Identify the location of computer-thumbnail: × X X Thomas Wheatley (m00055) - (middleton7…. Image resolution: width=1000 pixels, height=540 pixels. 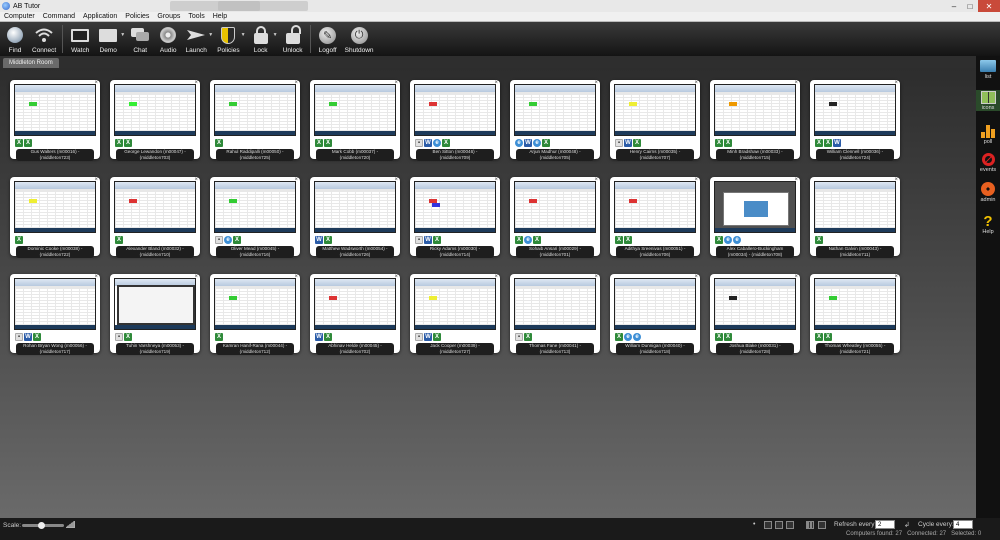
(855, 314).